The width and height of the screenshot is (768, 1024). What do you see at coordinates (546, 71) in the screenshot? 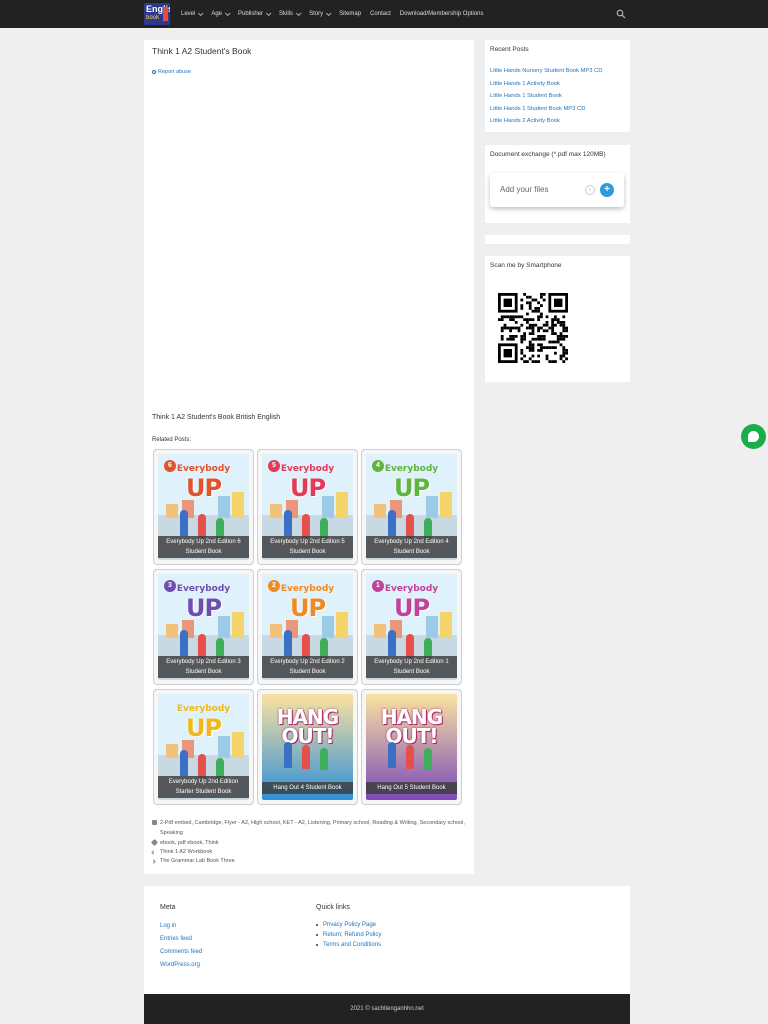
I see `recent-post-link: Little Hands Nursery Student Book MP3 CD` at bounding box center [546, 71].